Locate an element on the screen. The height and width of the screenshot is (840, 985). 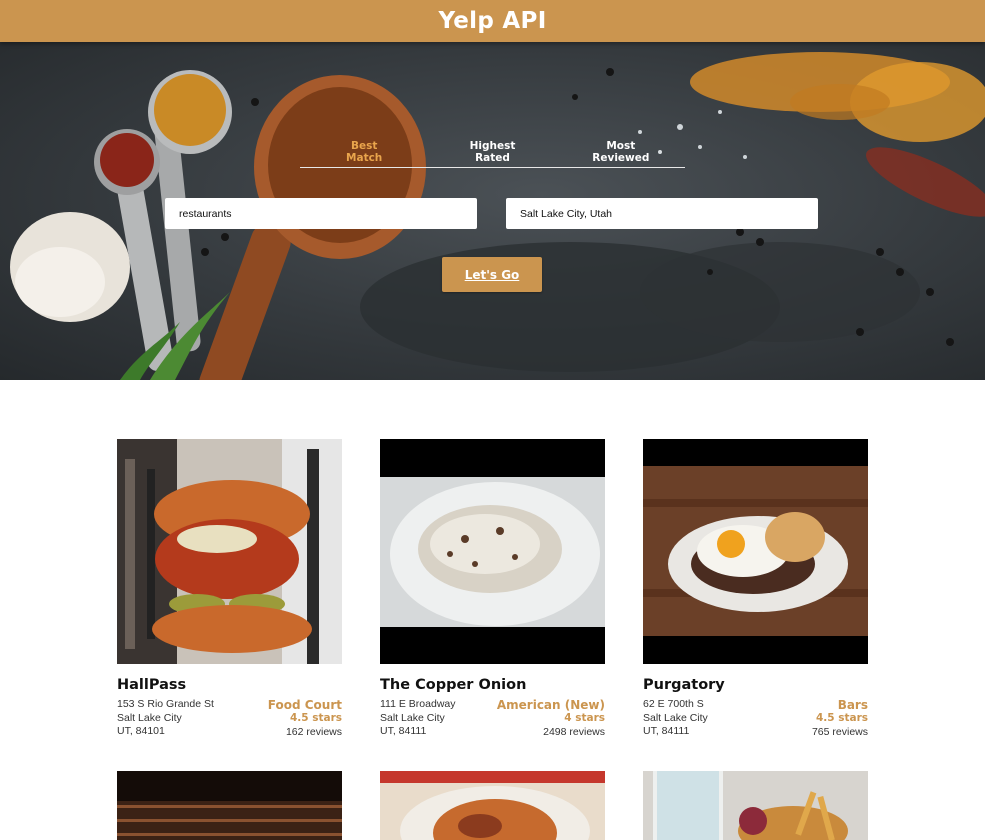
business-category: American (New) is located at coordinates (550, 705).